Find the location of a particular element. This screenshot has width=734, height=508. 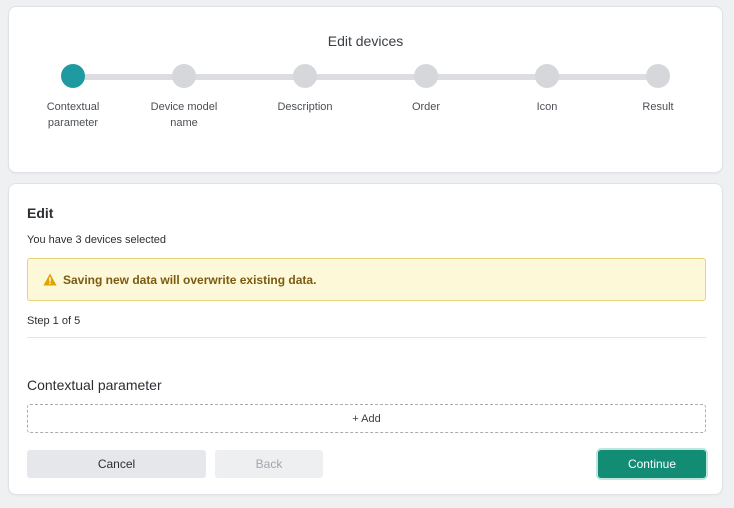

step-description: Description is located at coordinates (305, 89).